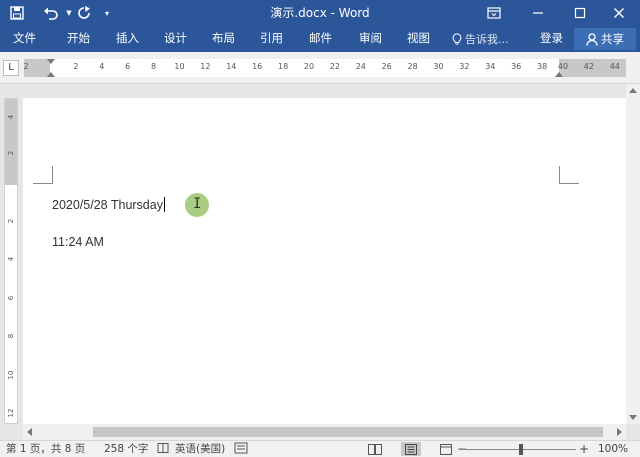  What do you see at coordinates (11, 298) in the screenshot?
I see `vertical-ruler-number: 6` at bounding box center [11, 298].